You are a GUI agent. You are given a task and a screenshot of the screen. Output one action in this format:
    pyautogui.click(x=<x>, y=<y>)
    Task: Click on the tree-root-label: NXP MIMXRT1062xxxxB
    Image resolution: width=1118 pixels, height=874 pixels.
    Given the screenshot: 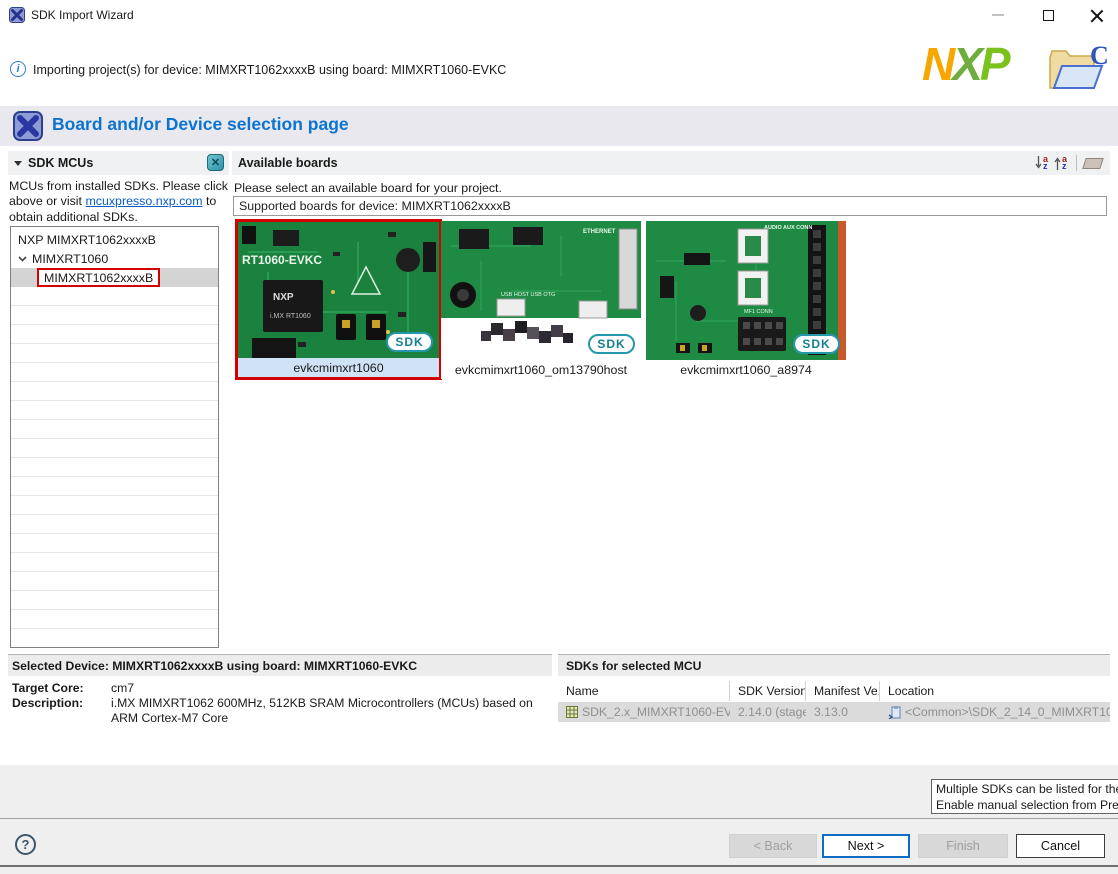 What is the action you would take?
    pyautogui.click(x=87, y=239)
    